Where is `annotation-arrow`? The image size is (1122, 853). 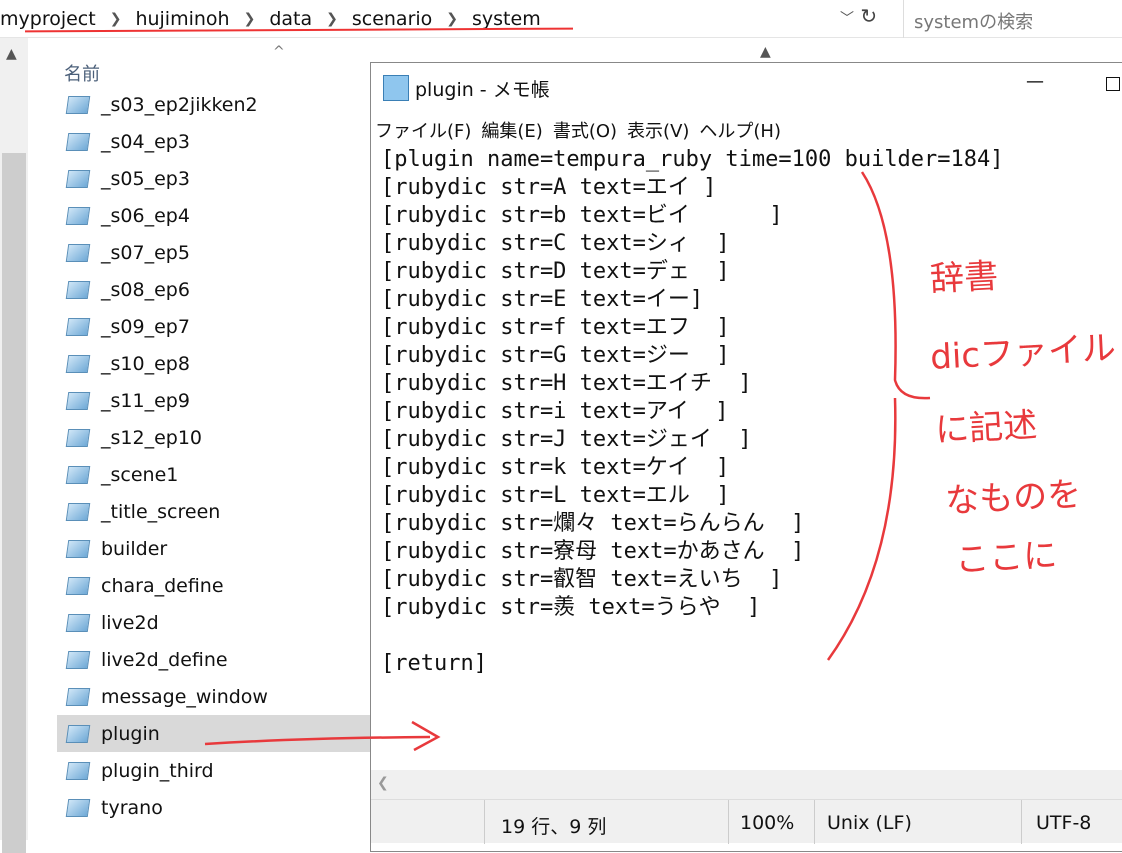 annotation-arrow is located at coordinates (322, 736).